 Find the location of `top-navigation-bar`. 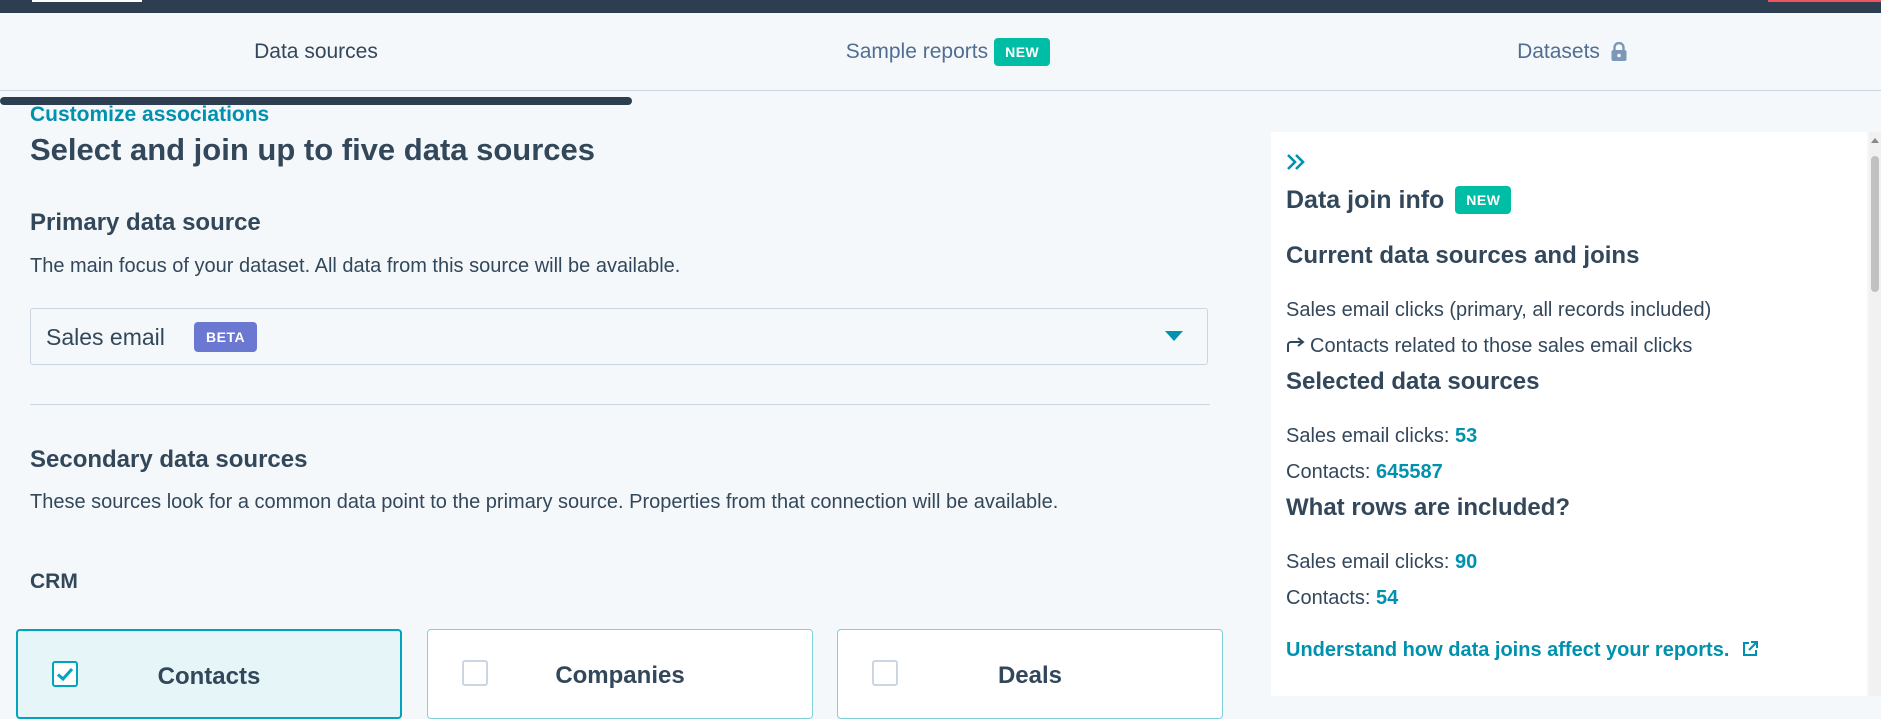

top-navigation-bar is located at coordinates (940, 6).